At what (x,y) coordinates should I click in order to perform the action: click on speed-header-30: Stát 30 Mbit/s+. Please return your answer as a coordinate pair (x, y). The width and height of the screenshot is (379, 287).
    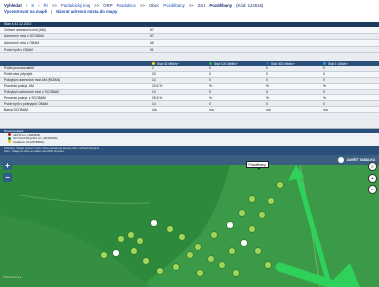
    Looking at the image, I should click on (176, 64).